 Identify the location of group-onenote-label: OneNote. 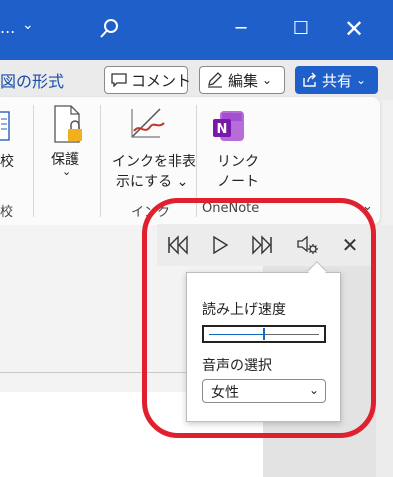
(231, 208).